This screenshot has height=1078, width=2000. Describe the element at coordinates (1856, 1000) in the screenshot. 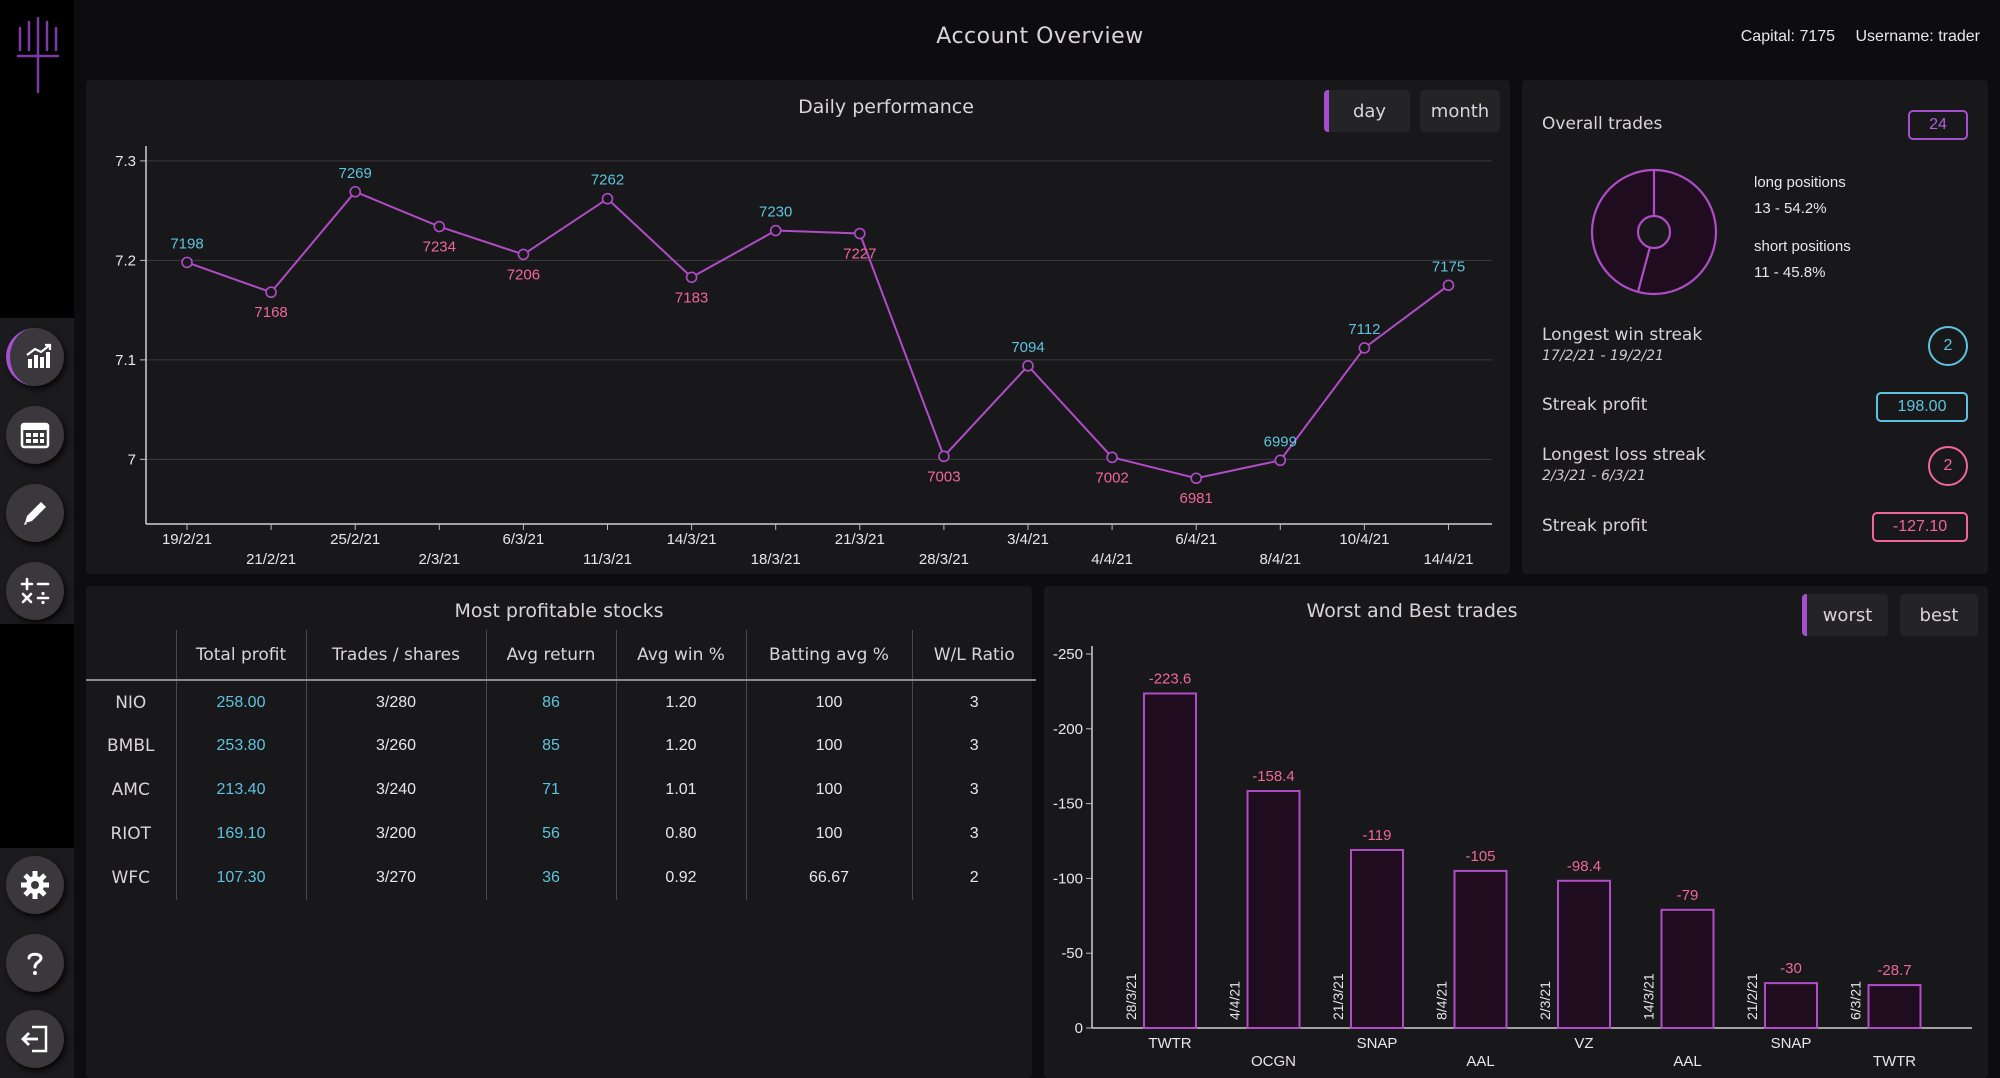

I see `bar-date-label: 6/3/21` at that location.